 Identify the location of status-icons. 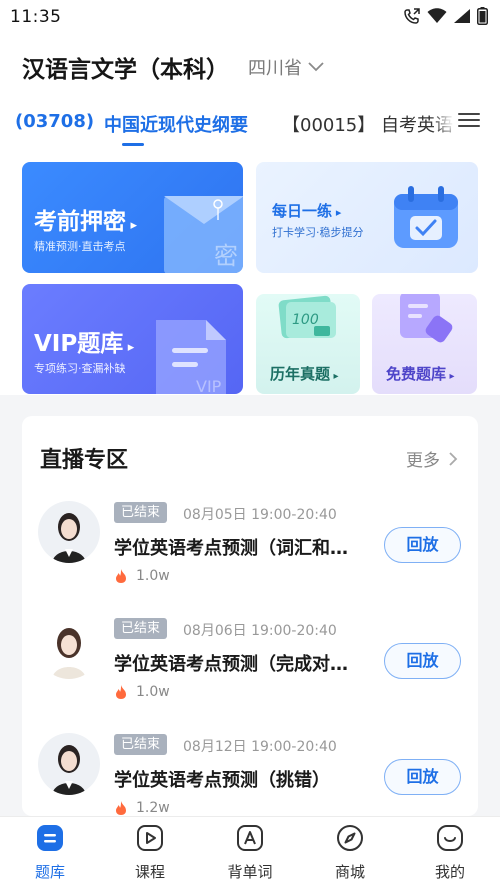
(445, 16).